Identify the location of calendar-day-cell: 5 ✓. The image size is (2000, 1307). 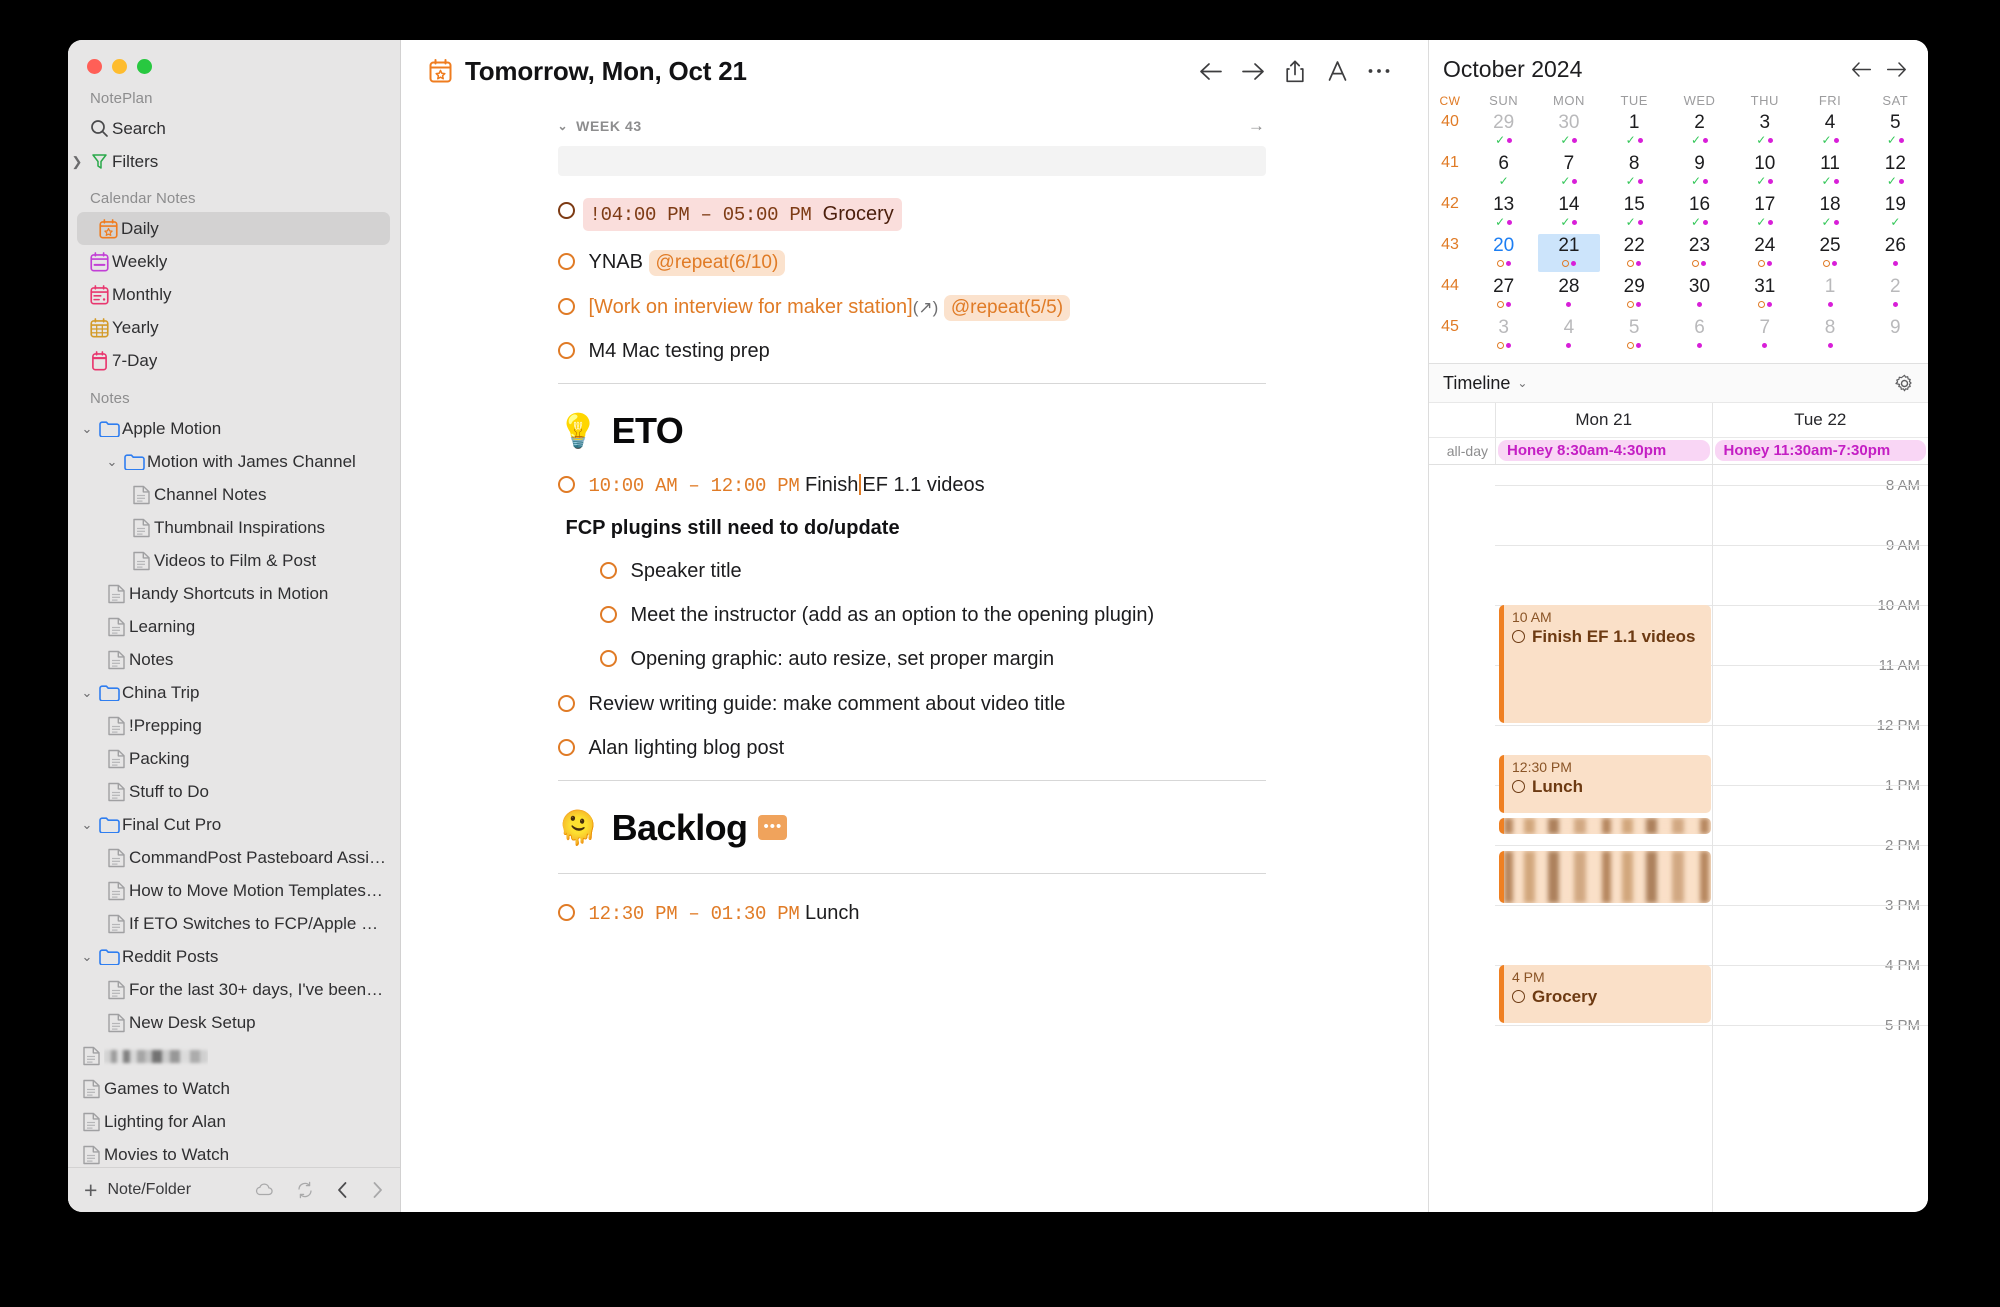
(1895, 131).